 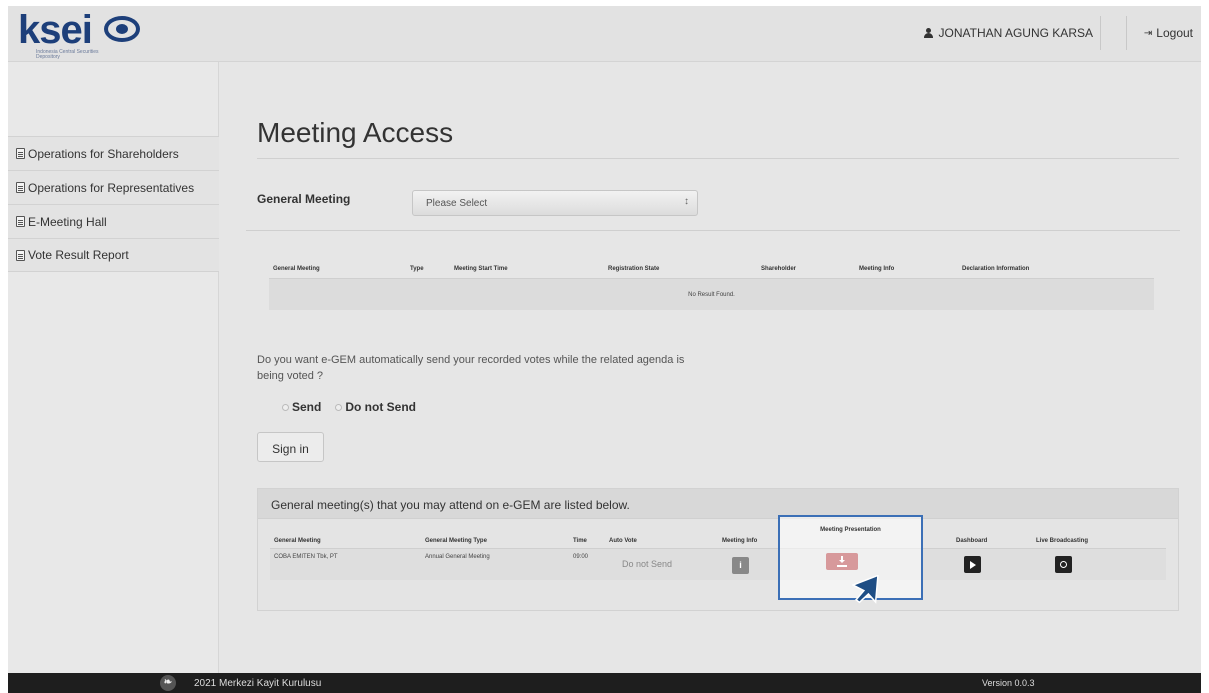 What do you see at coordinates (634, 269) in the screenshot?
I see `column-header: Registration State` at bounding box center [634, 269].